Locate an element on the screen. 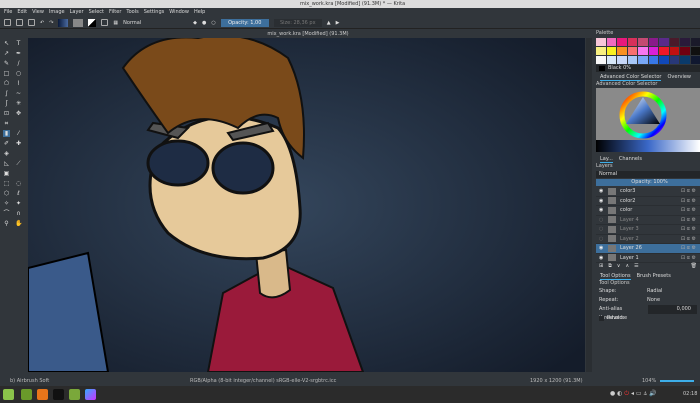 The width and height of the screenshot is (700, 403). show-desktop-icon is located at coordinates (26, 394).